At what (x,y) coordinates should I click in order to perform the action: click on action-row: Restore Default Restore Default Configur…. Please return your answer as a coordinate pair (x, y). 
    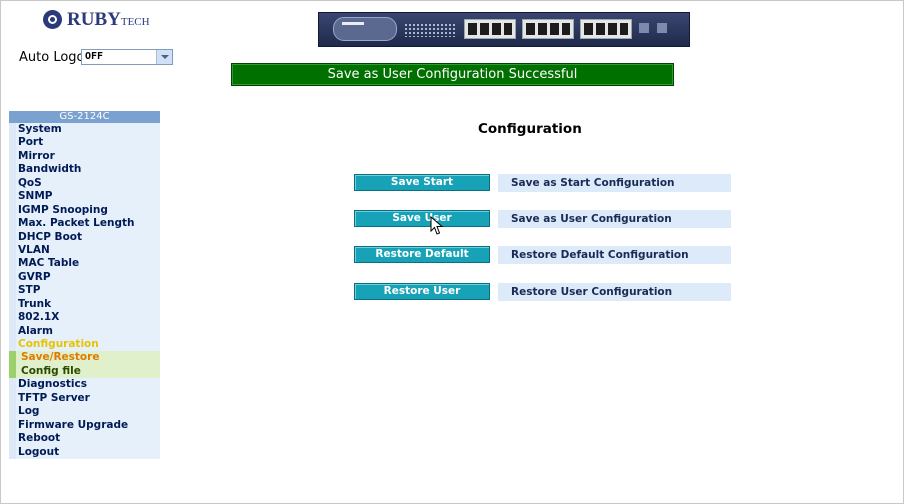
    Looking at the image, I should click on (542, 255).